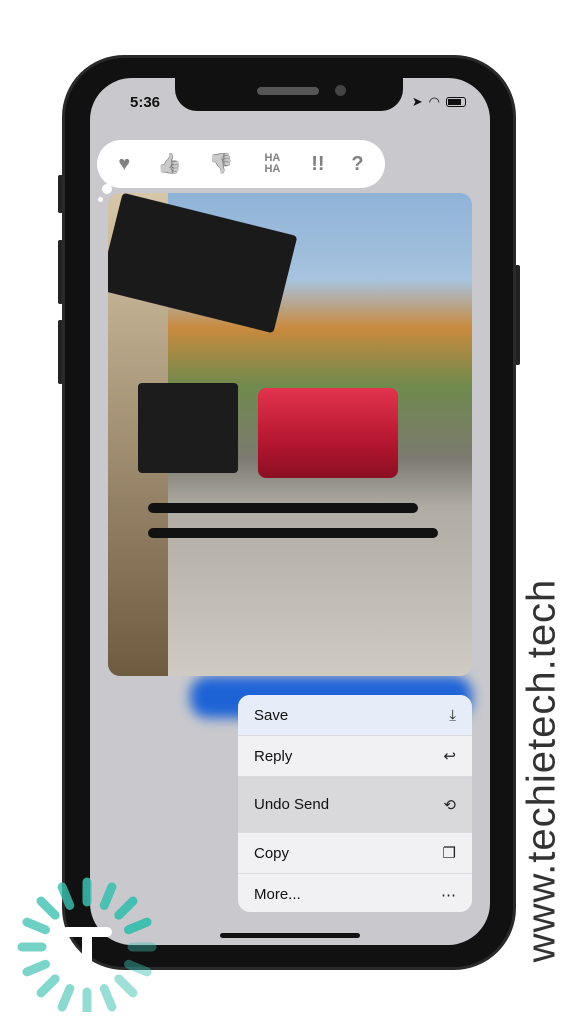  Describe the element at coordinates (87, 944) in the screenshot. I see `techietech-logo-icon` at that location.